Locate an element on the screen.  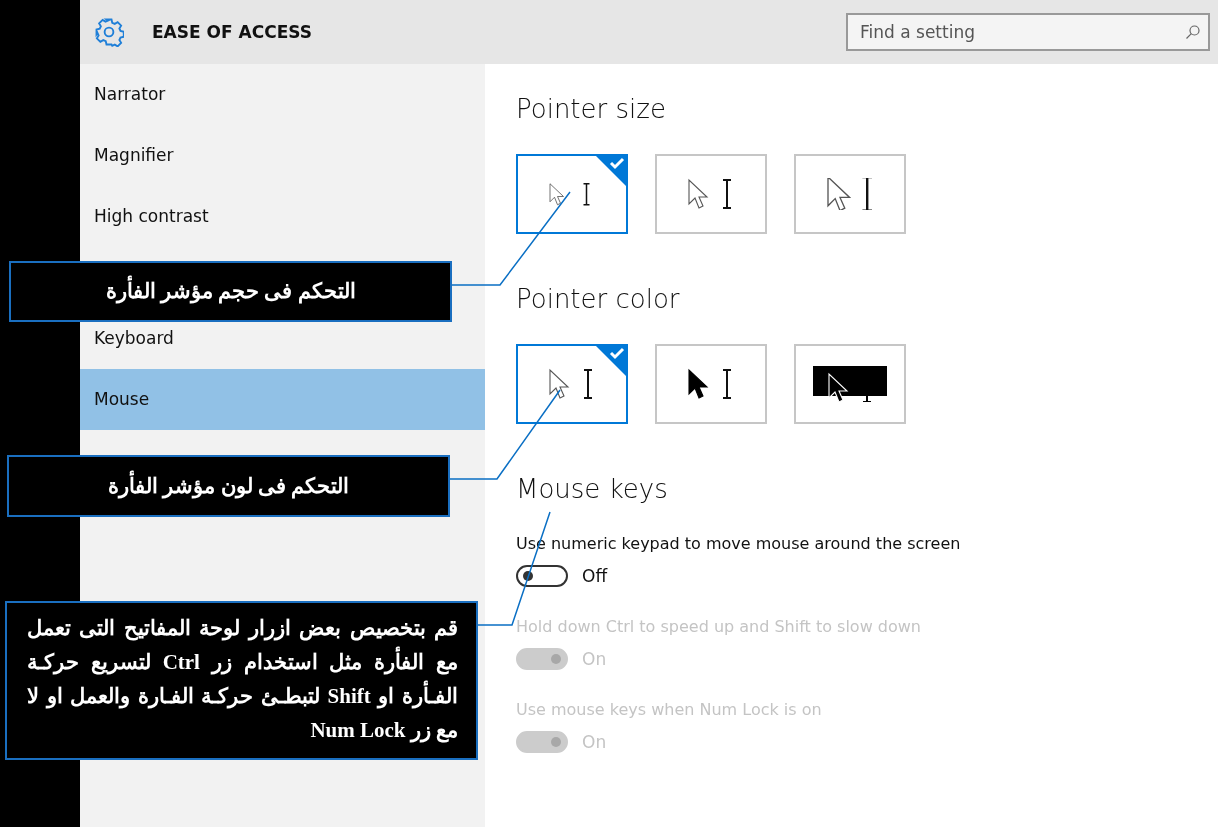
annotation-tooltip: قم بتخصيص بعض ازرار لوحة المفاتيح التى تعمل مع الفأرة مثل استخدام زر Ctrl لتسريع حركـة الفـأرة او Shift لتبطـئ حركـة الفـارة والعمل او لا مع زر Num Lock is located at coordinates (241, 680).